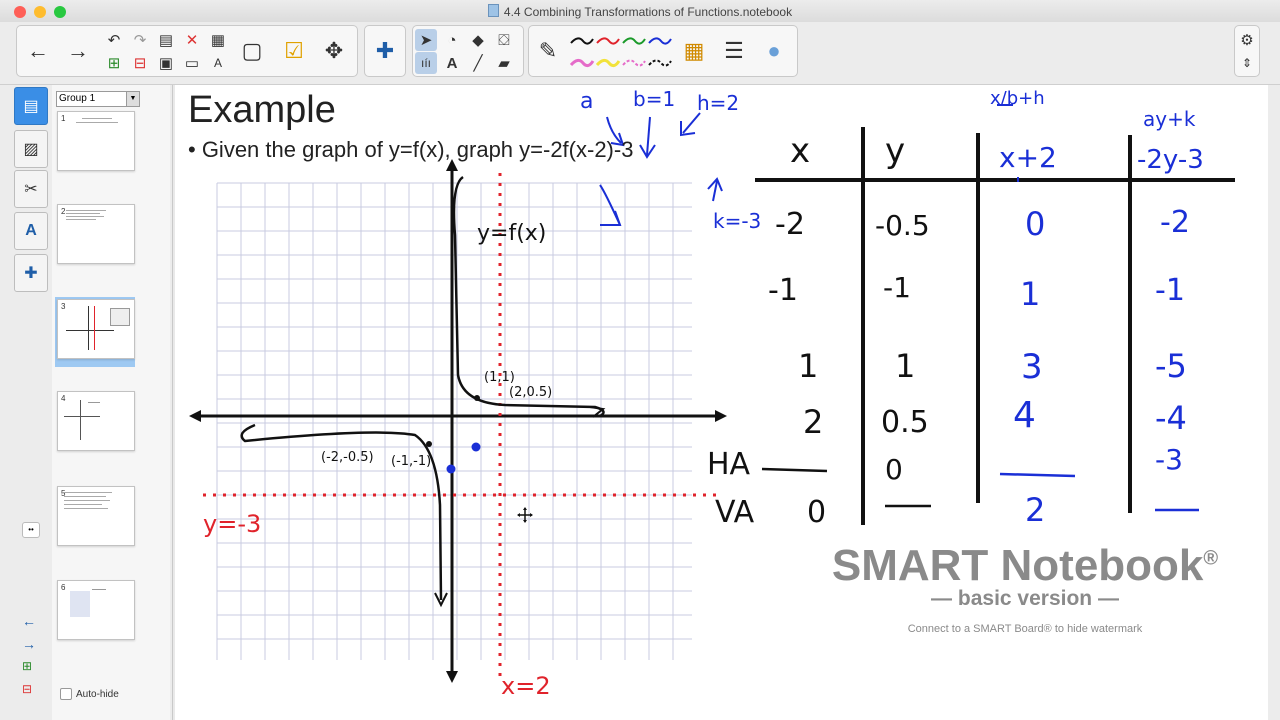 The width and height of the screenshot is (1280, 720). What do you see at coordinates (1211, 558) in the screenshot?
I see `registered-mark: ®` at bounding box center [1211, 558].